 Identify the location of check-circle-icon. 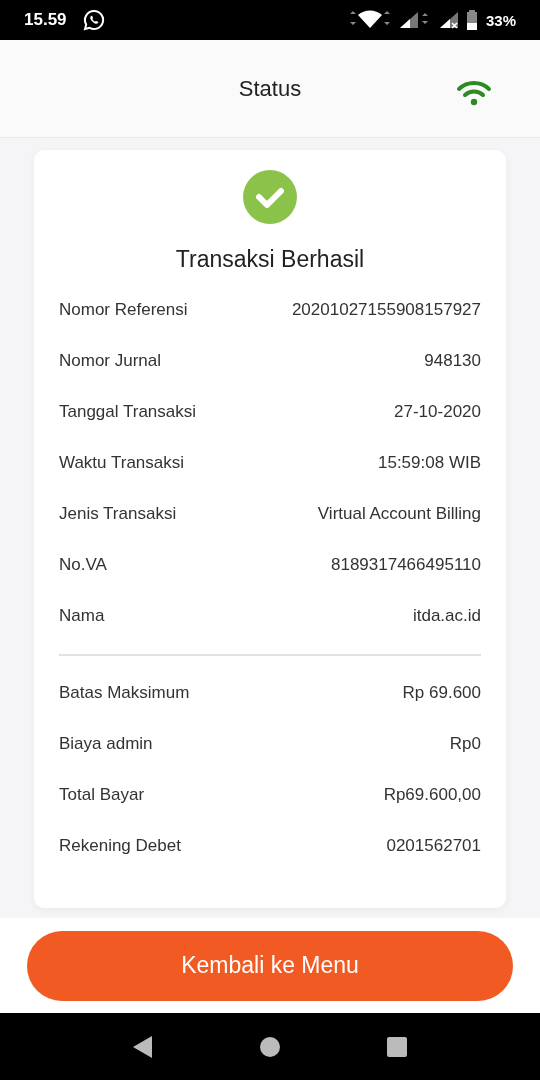
(270, 197).